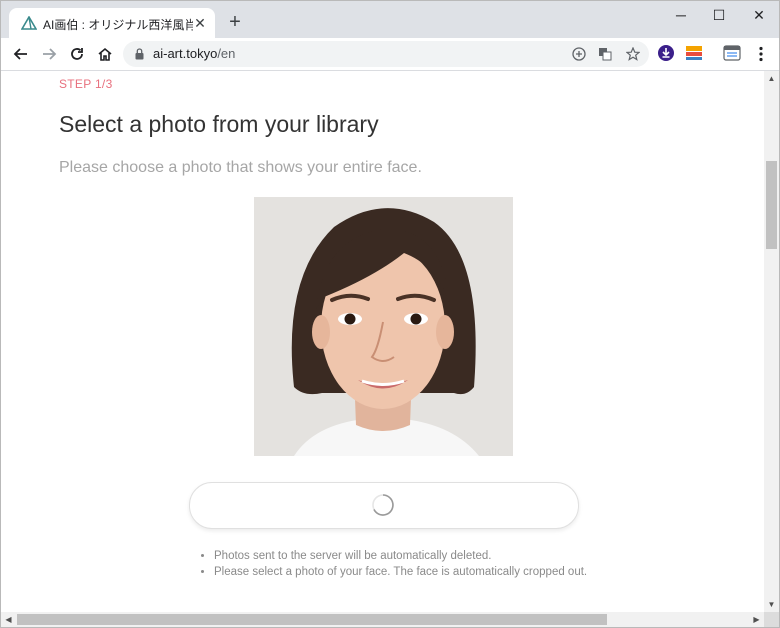 The width and height of the screenshot is (780, 628). I want to click on tab-strip: AI画伯 : オリジナル西洋風肖像画 ✕ + ─ ☐ ✕, so click(390, 19).